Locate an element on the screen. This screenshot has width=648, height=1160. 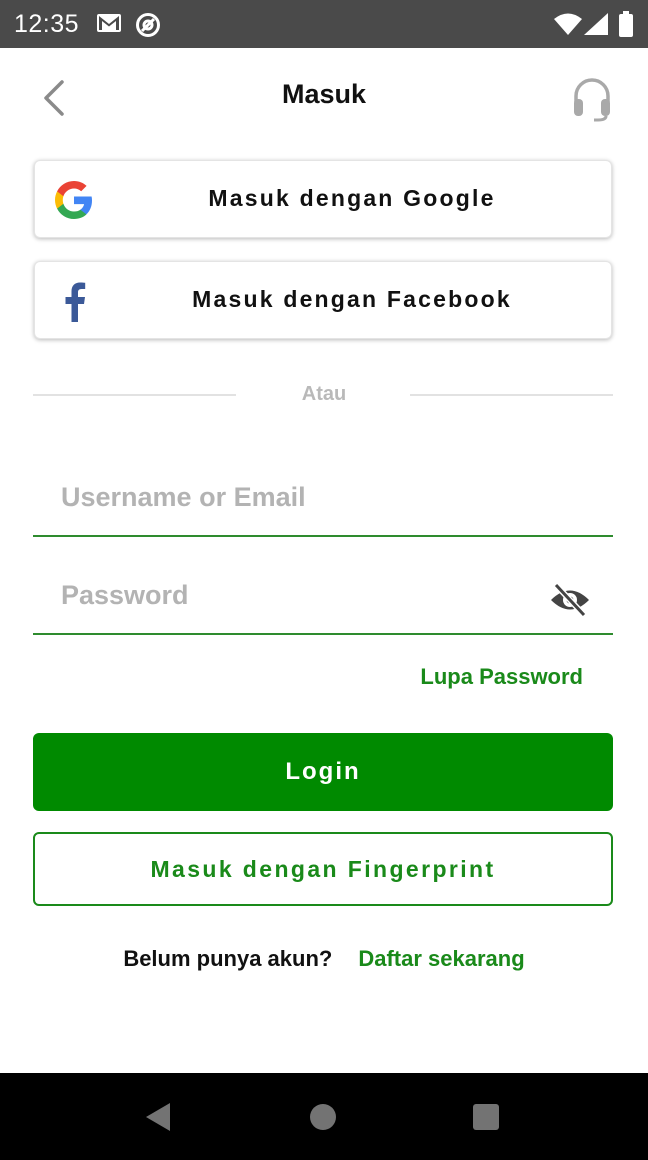
gmail-icon is located at coordinates (109, 25).